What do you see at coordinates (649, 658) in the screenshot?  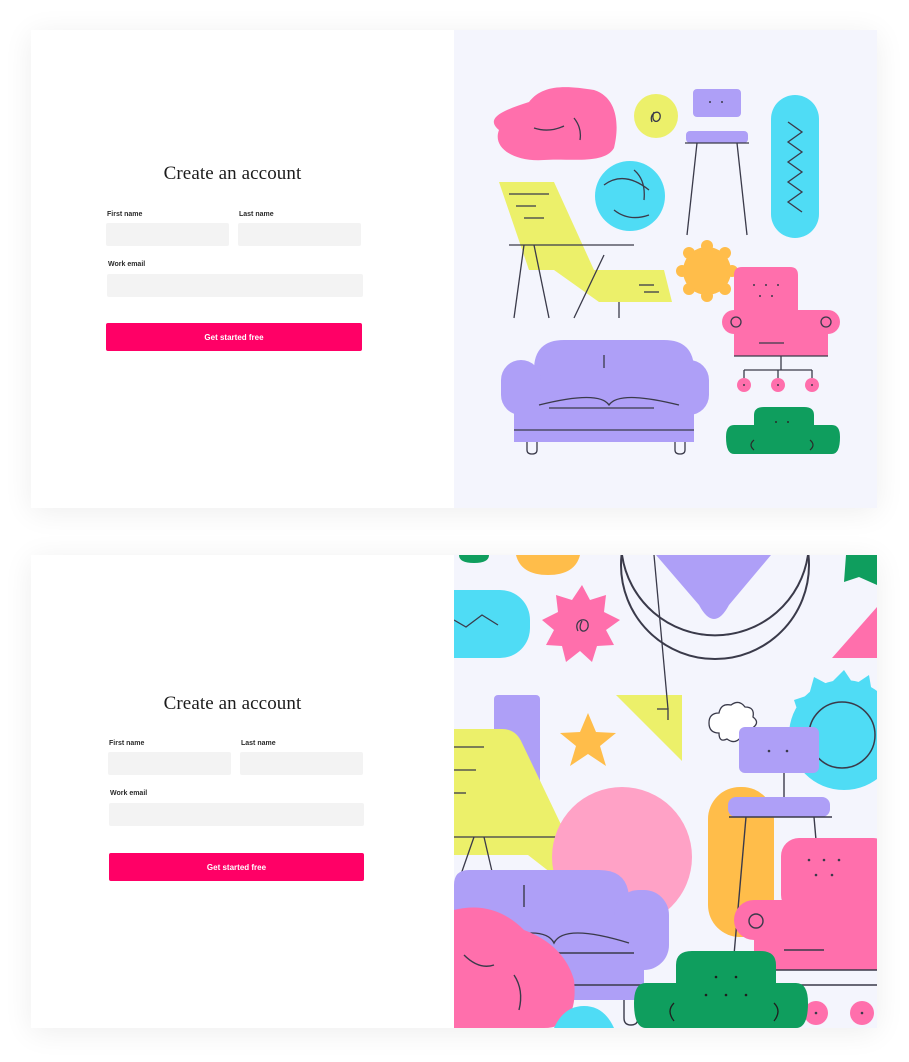 I see `arrow-icon` at bounding box center [649, 658].